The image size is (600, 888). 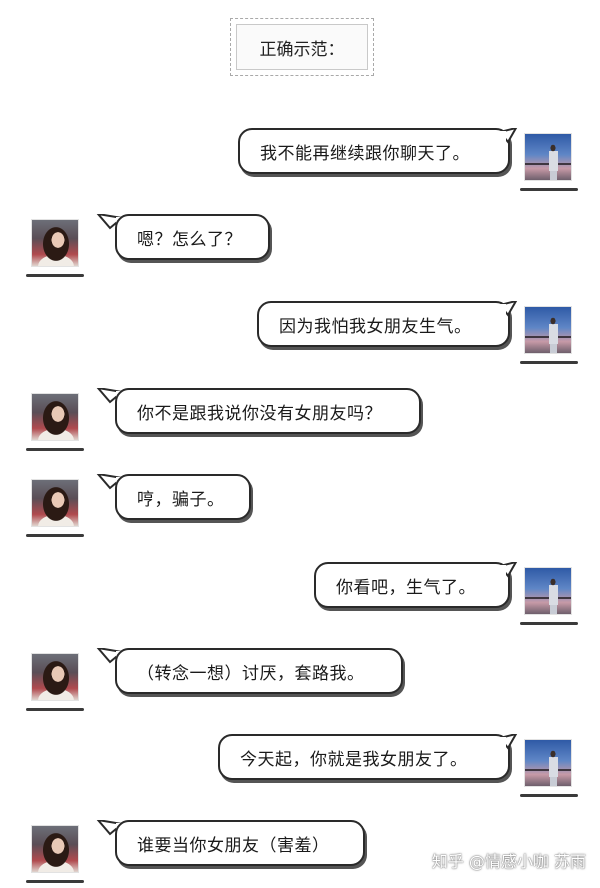 What do you see at coordinates (259, 413) in the screenshot?
I see `message-text: 你不是跟我说你没有女朋友吗？` at bounding box center [259, 413].